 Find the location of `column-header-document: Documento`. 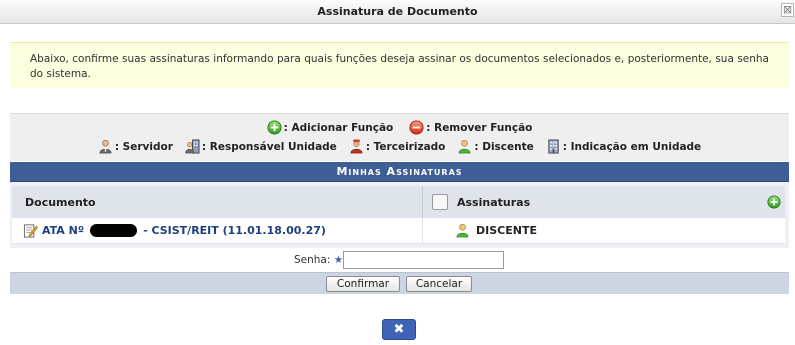

column-header-document: Documento is located at coordinates (60, 202).